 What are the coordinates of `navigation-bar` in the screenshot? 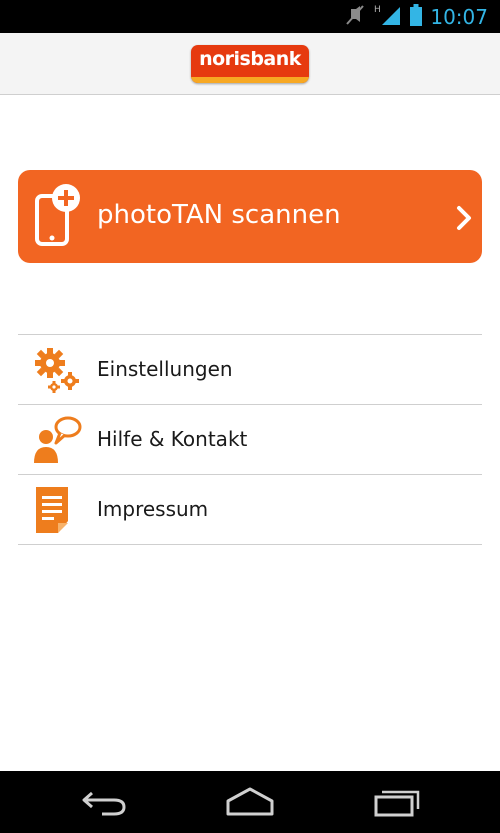 It's located at (250, 802).